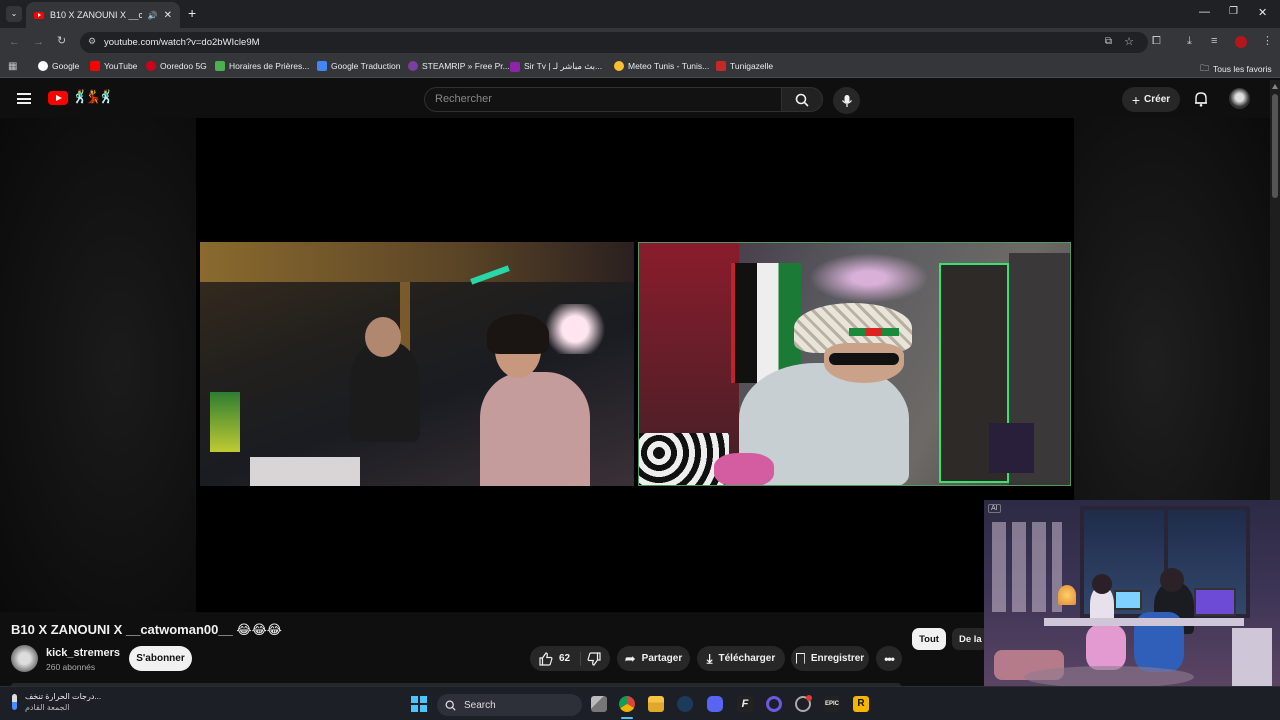 This screenshot has height=720, width=1280. What do you see at coordinates (1108, 41) in the screenshot?
I see `install-app-icon: ⧉` at bounding box center [1108, 41].